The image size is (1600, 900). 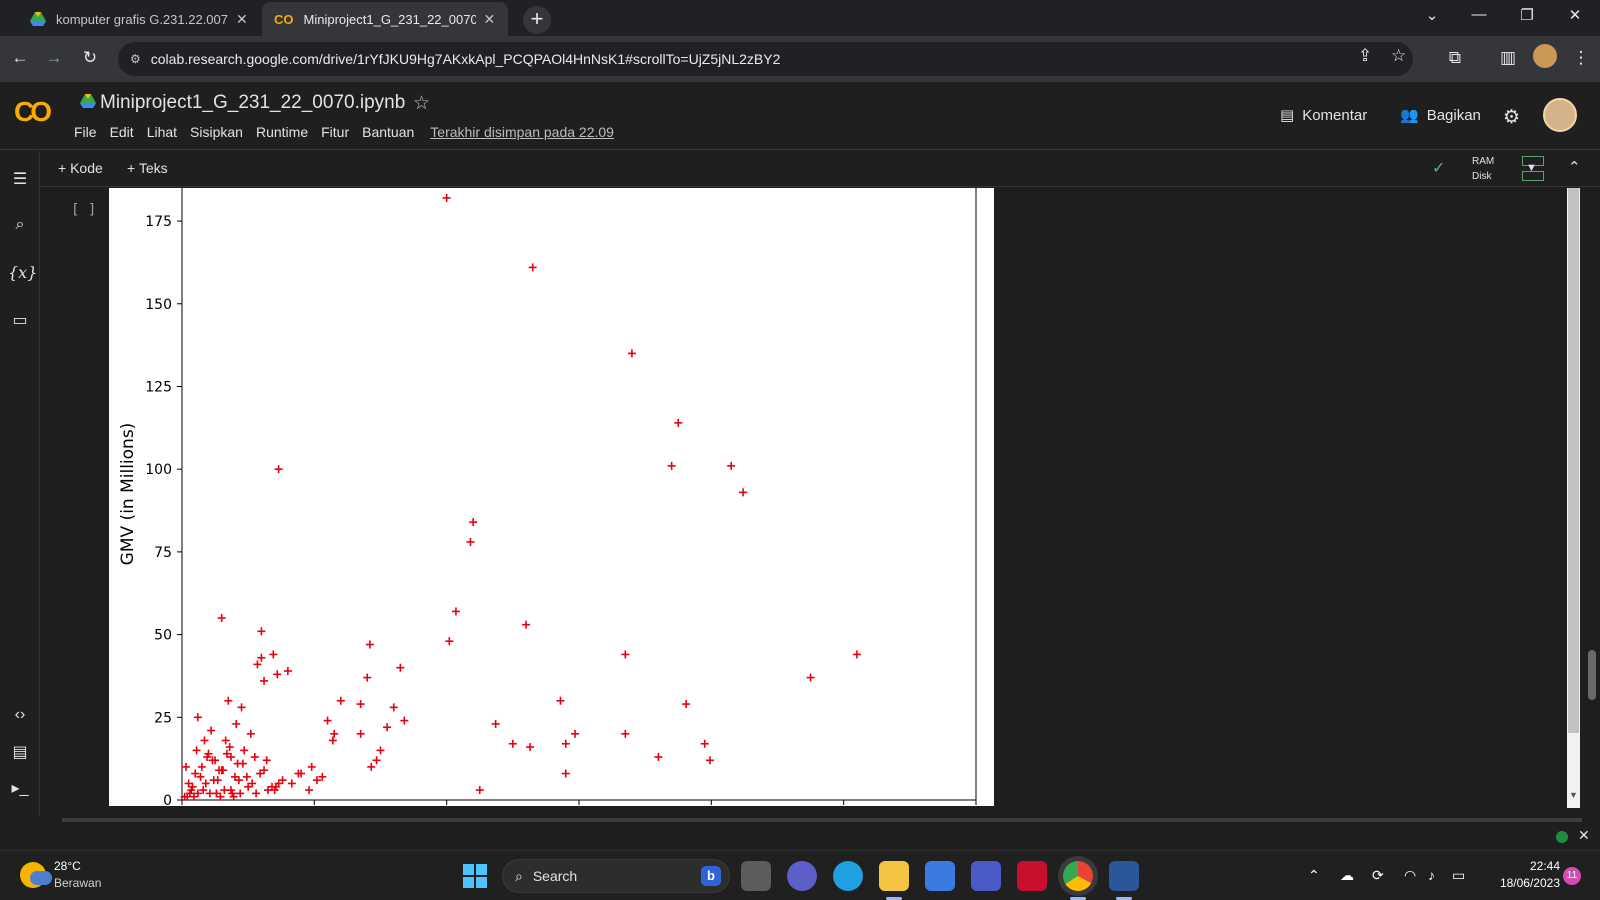 What do you see at coordinates (616, 876) in the screenshot?
I see `taskbar-search-box: ⌕ Search b` at bounding box center [616, 876].